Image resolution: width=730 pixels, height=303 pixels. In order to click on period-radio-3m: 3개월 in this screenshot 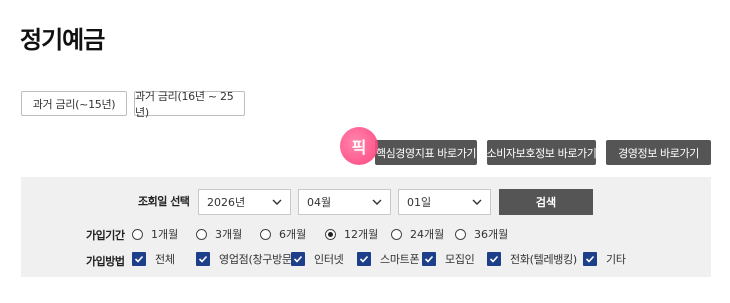, I will do `click(219, 234)`.